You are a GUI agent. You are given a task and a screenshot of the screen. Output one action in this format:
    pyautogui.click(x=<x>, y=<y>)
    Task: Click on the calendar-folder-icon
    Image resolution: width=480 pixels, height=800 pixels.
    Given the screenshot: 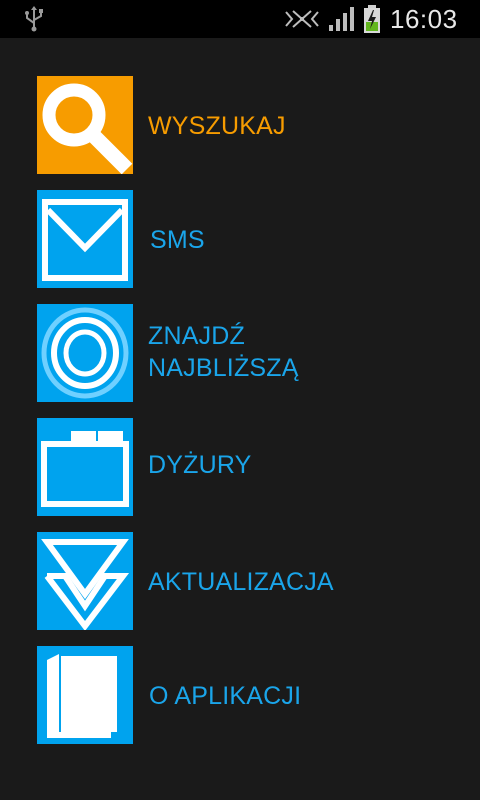 What is the action you would take?
    pyautogui.click(x=85, y=469)
    